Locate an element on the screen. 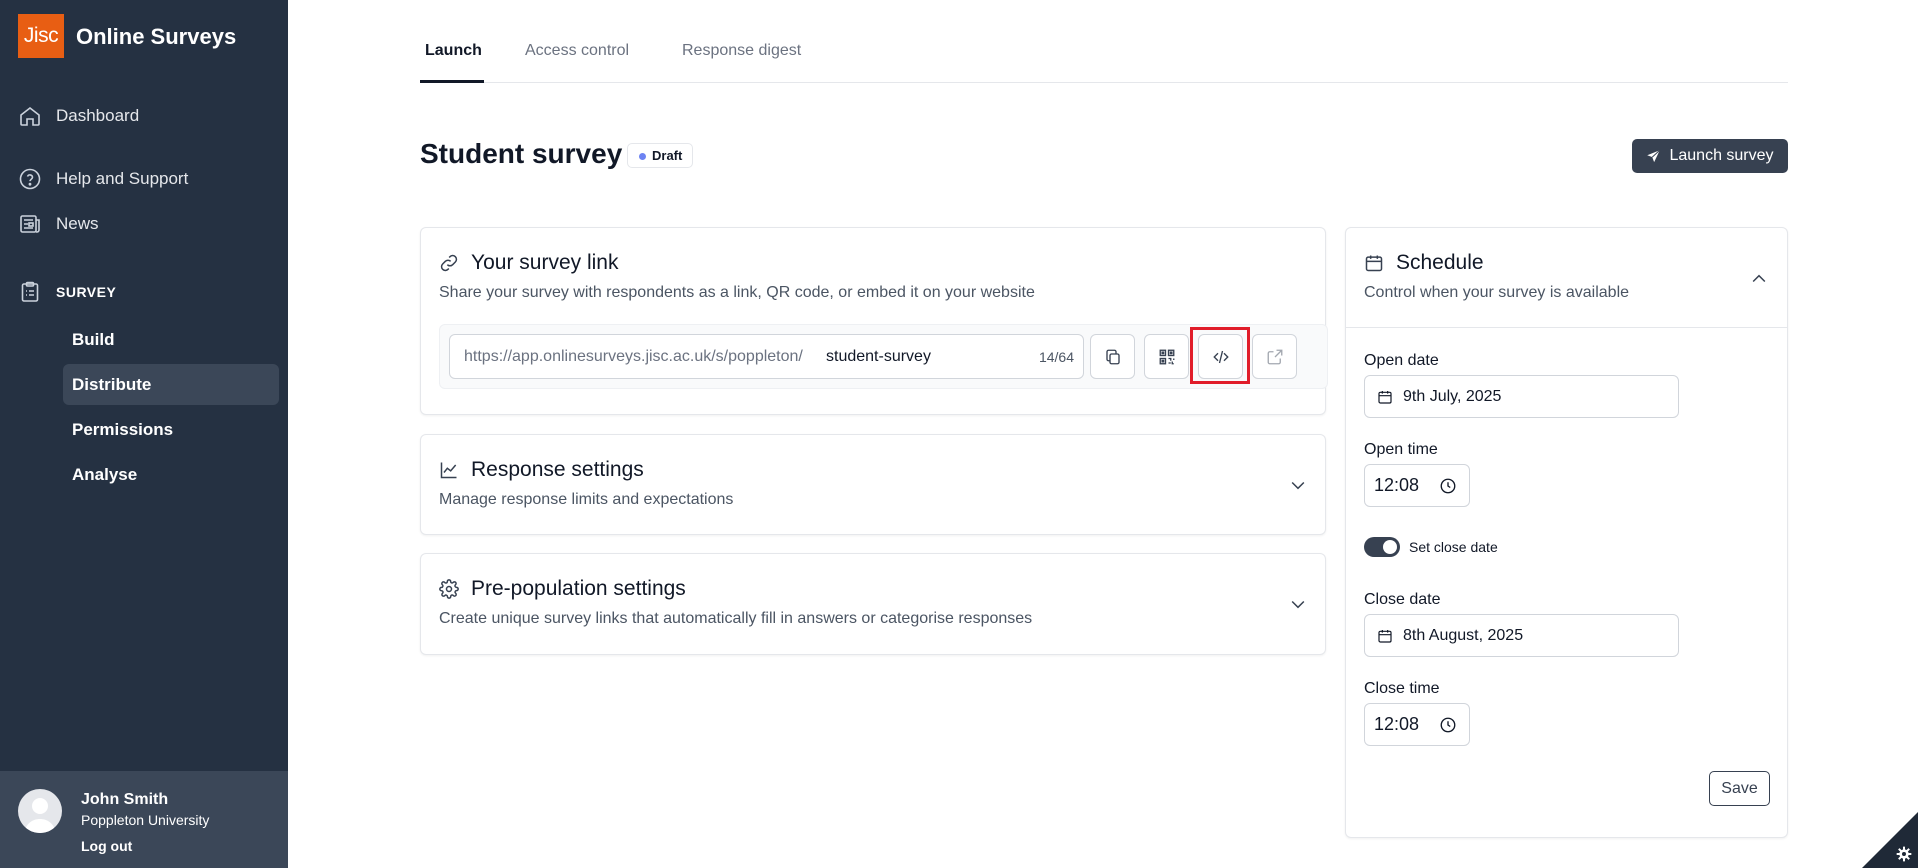 Image resolution: width=1918 pixels, height=868 pixels. sidebar-section-label: SURVEY is located at coordinates (86, 292).